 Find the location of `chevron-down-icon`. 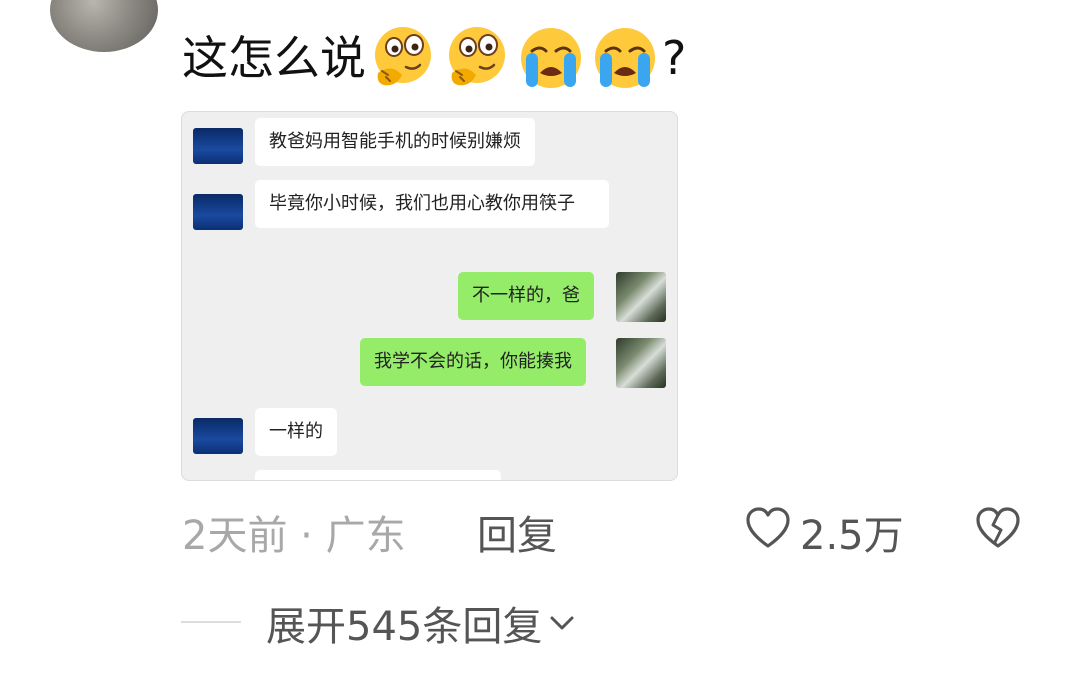

chevron-down-icon is located at coordinates (562, 623).